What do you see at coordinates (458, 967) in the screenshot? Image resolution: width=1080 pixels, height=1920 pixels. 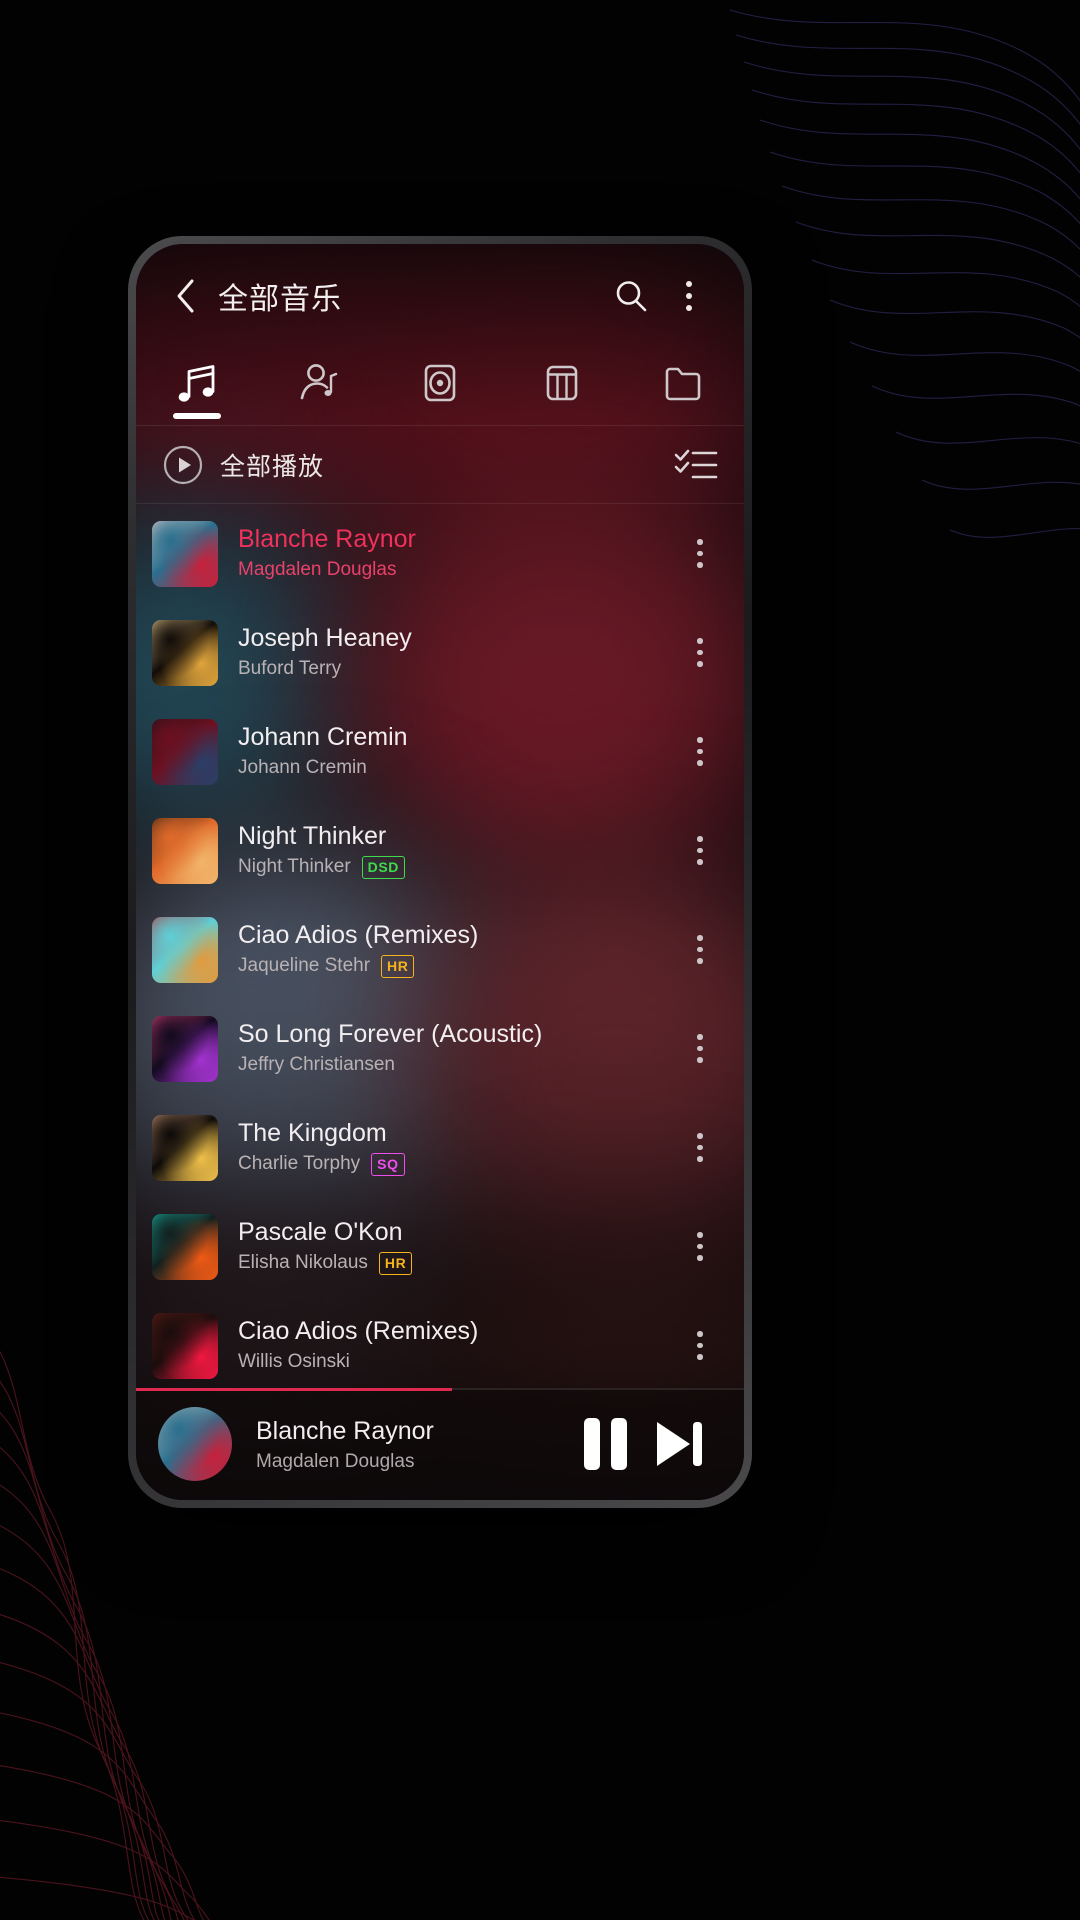 I see `track-subtitle: Jaqueline Stehr HR` at bounding box center [458, 967].